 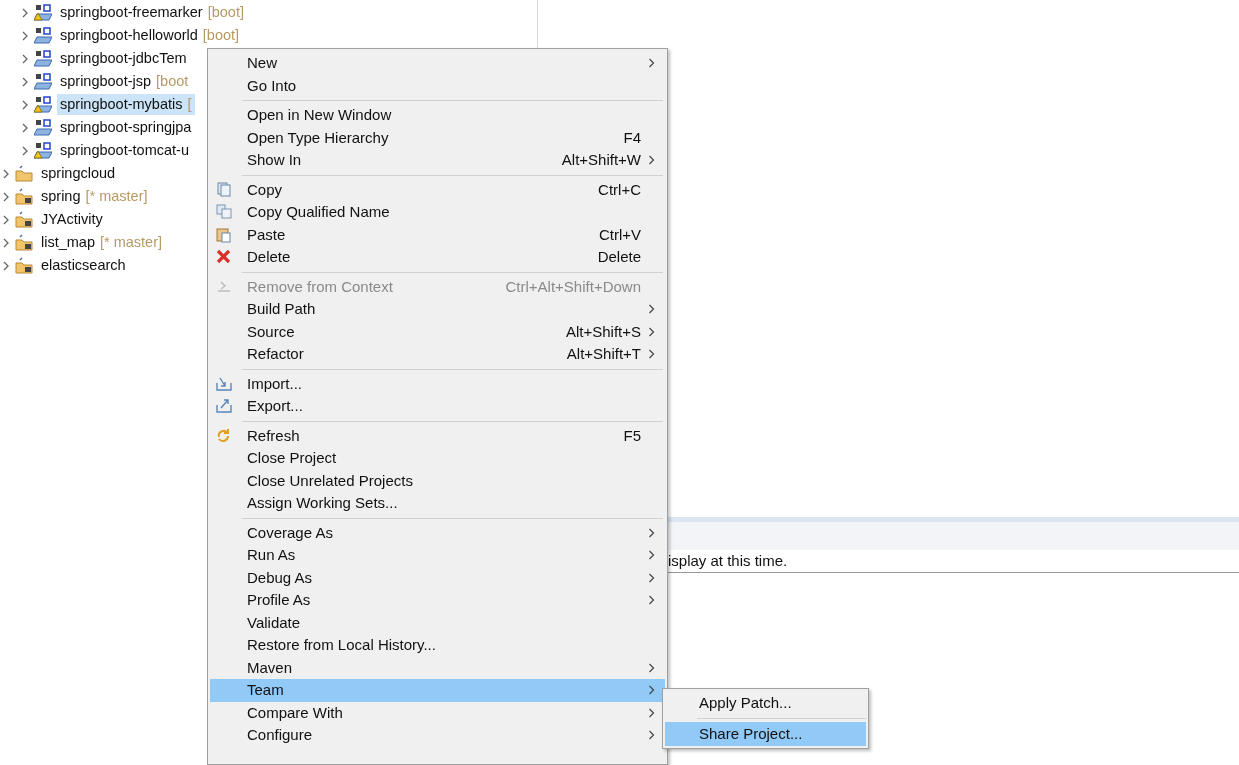 I want to click on paste-icon, so click(x=223, y=235).